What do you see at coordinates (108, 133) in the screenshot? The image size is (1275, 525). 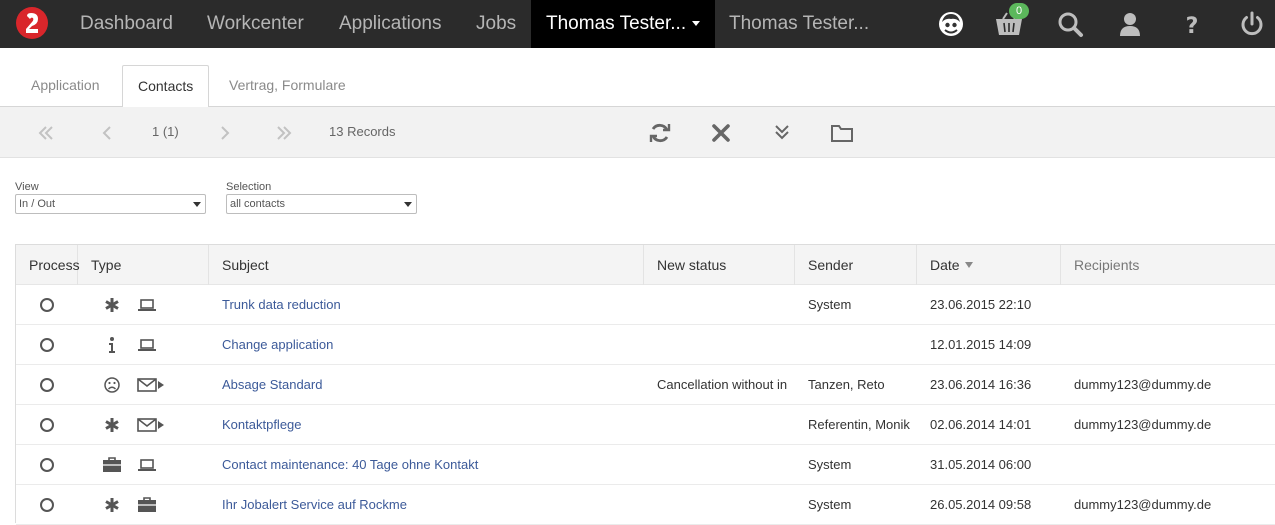 I see `prev-page-icon` at bounding box center [108, 133].